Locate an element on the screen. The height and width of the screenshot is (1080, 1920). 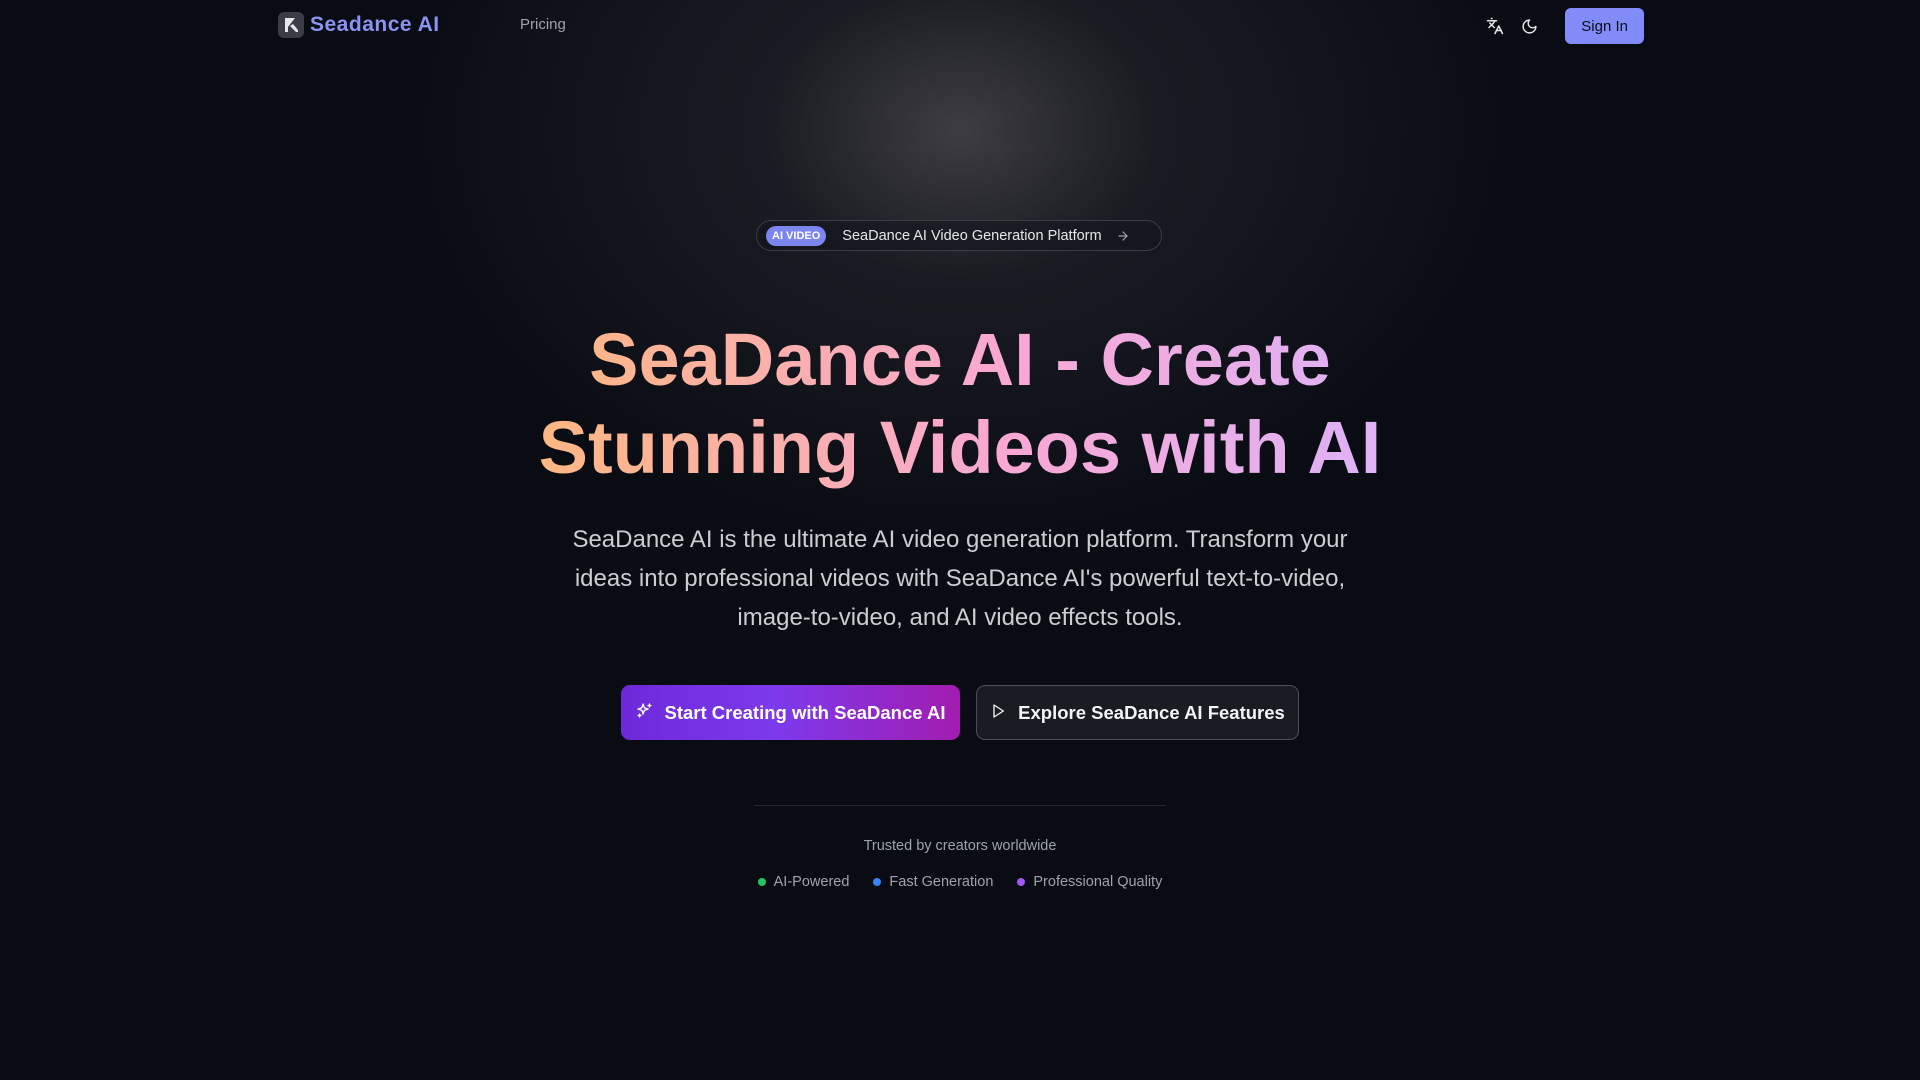
feature-label: Fast Generation is located at coordinates (941, 882).